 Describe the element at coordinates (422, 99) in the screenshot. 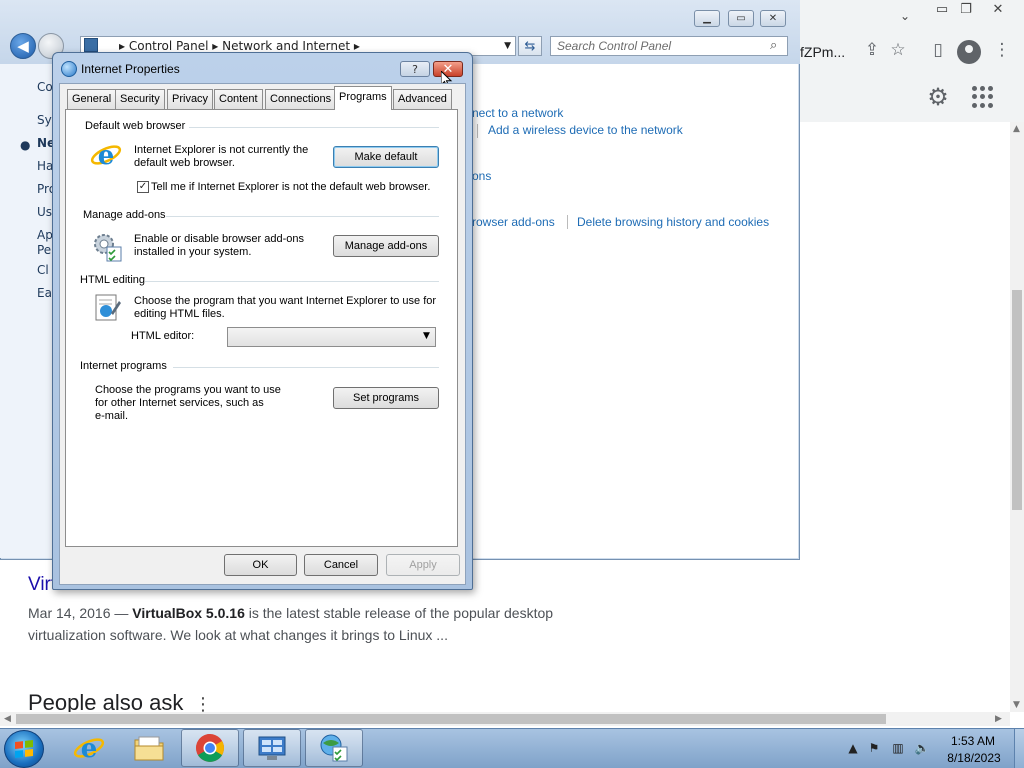

I see `tab-advanced: Advanced` at that location.